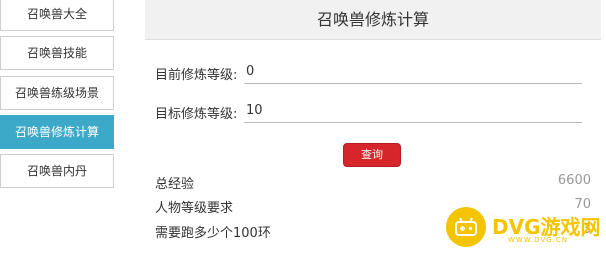  What do you see at coordinates (57, 53) in the screenshot?
I see `sidebar-item-summon-beast-skills: 召唤兽技能` at bounding box center [57, 53].